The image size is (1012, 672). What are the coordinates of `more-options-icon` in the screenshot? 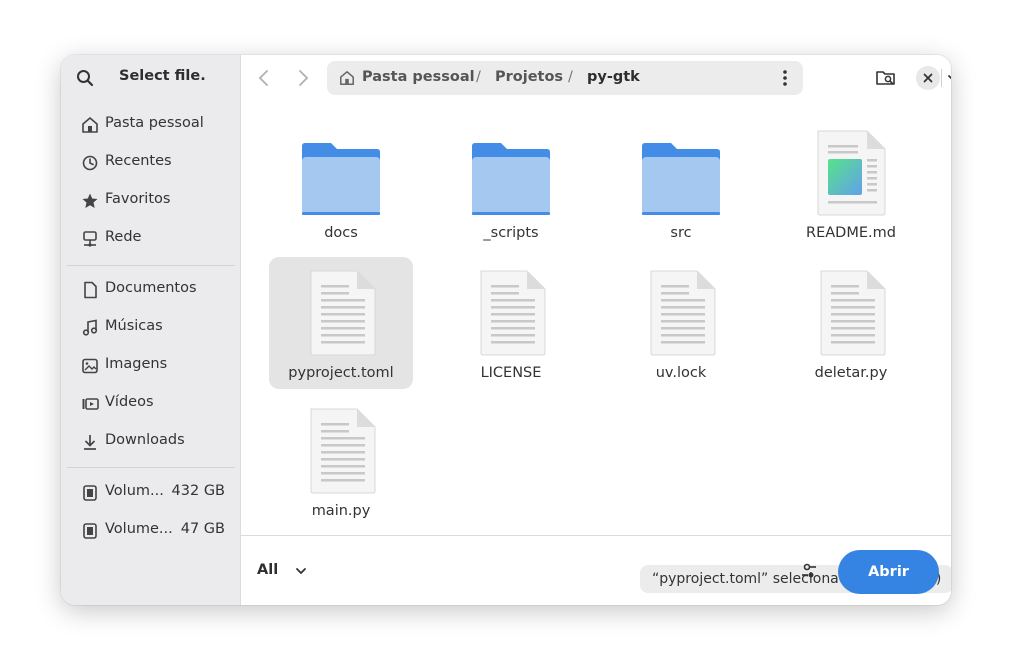 It's located at (785, 78).